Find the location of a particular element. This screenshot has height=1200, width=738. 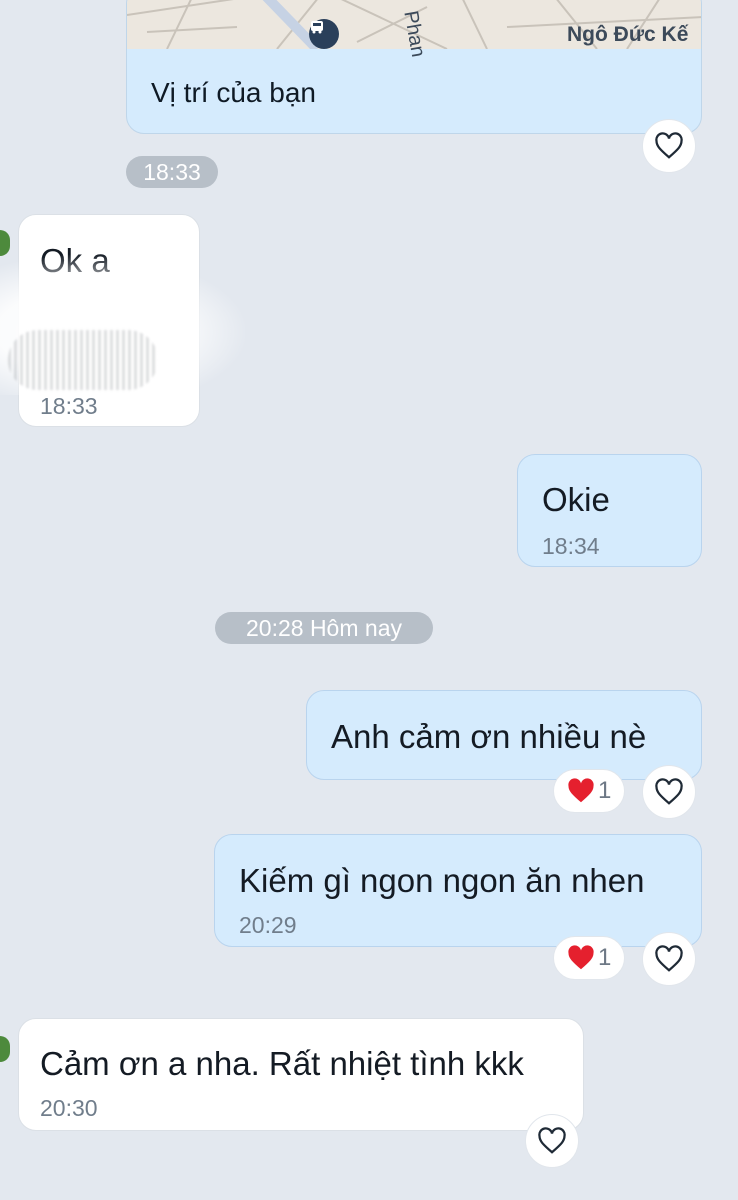

message-time: 20:29 is located at coordinates (268, 925).